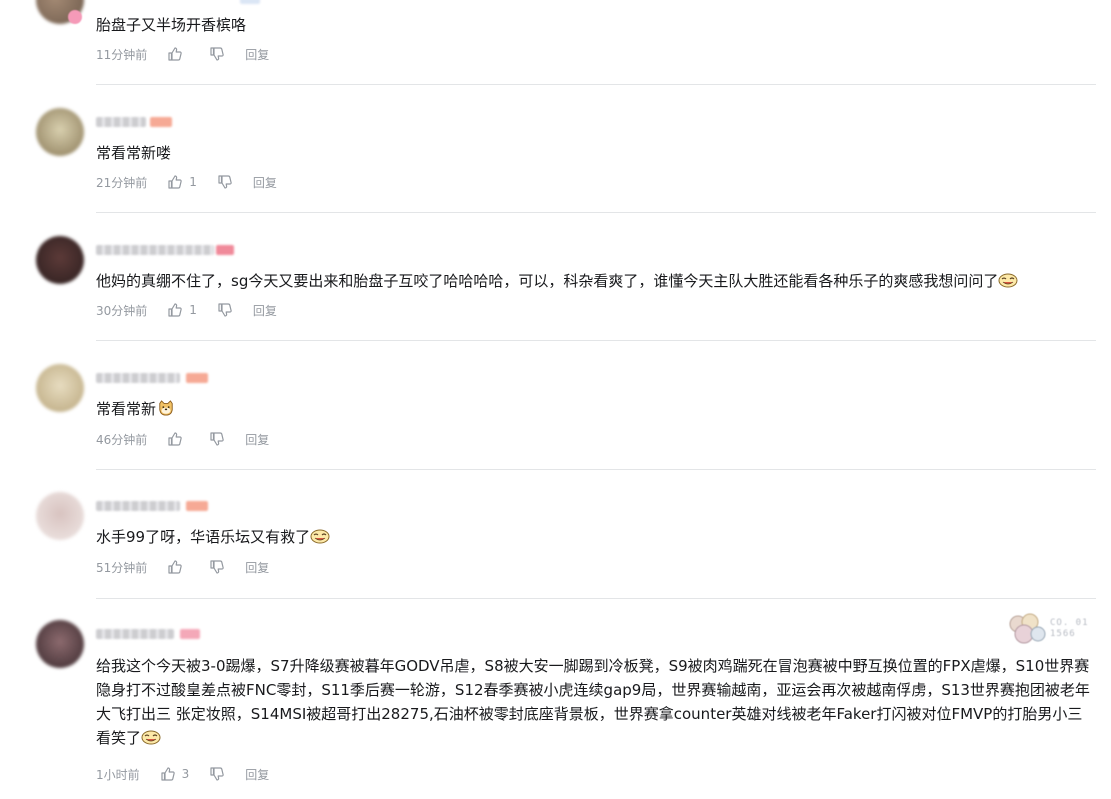  I want to click on fan-badge-text: CO. 011566, so click(1069, 628).